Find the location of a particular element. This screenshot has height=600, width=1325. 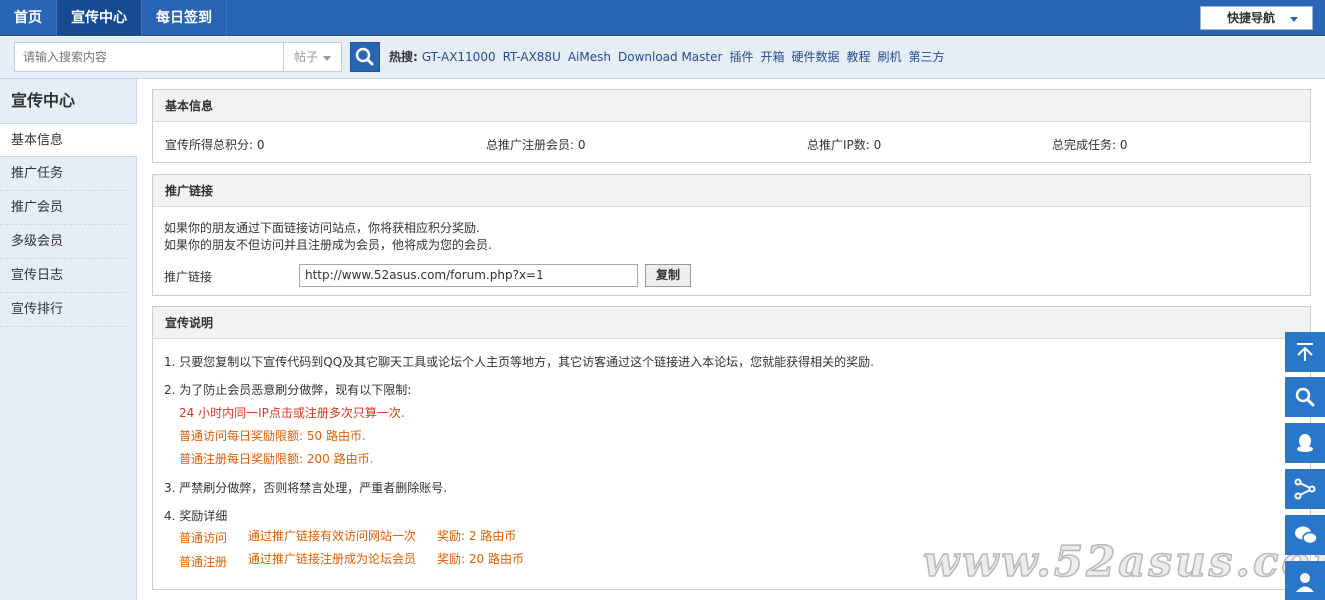

search-type-select: 帖子 is located at coordinates (312, 57).